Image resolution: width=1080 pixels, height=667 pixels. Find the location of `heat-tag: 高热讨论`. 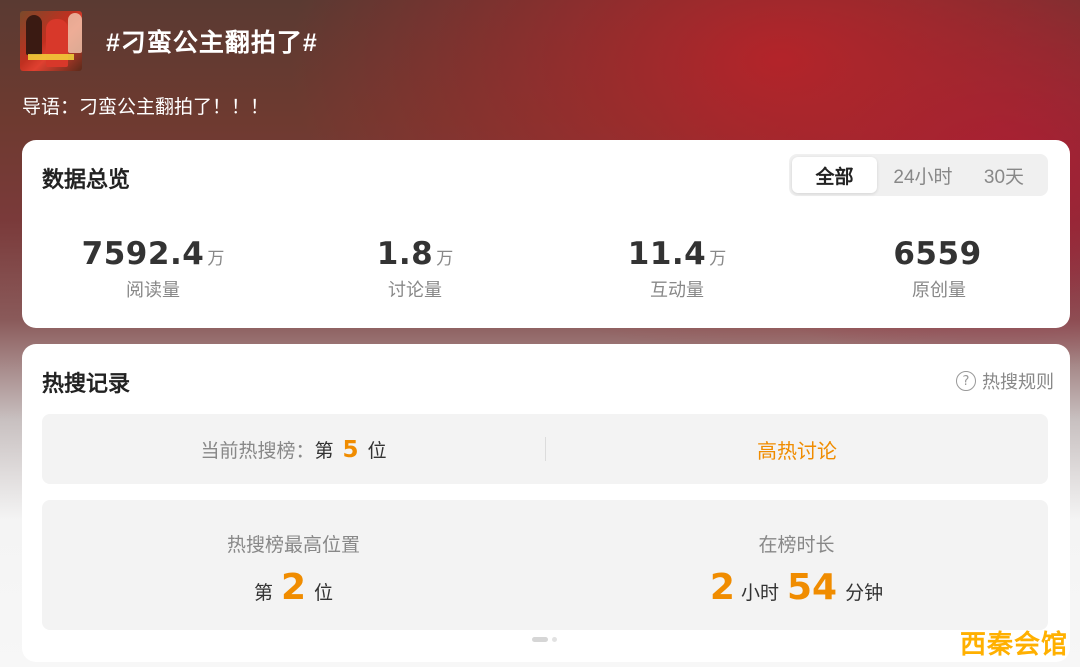

heat-tag: 高热讨论 is located at coordinates (797, 451).